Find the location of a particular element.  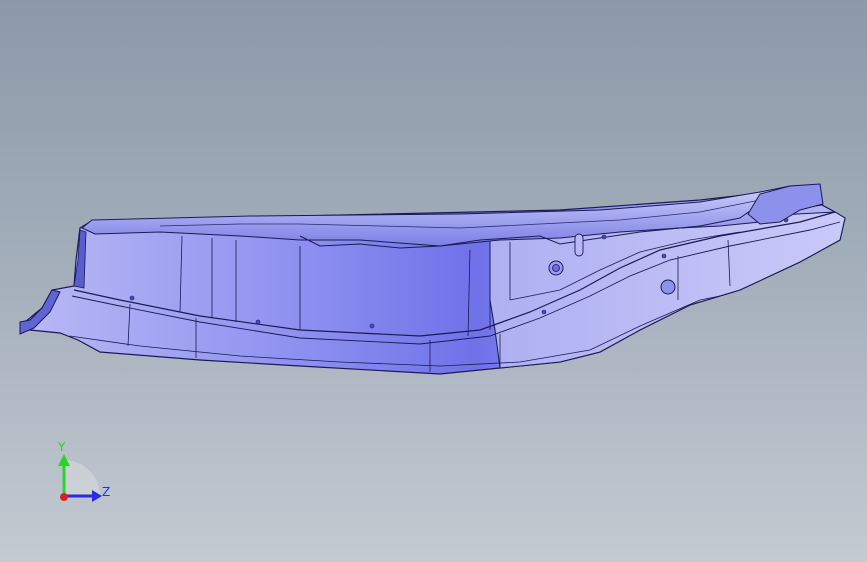

triad-graphic is located at coordinates (80, 478).